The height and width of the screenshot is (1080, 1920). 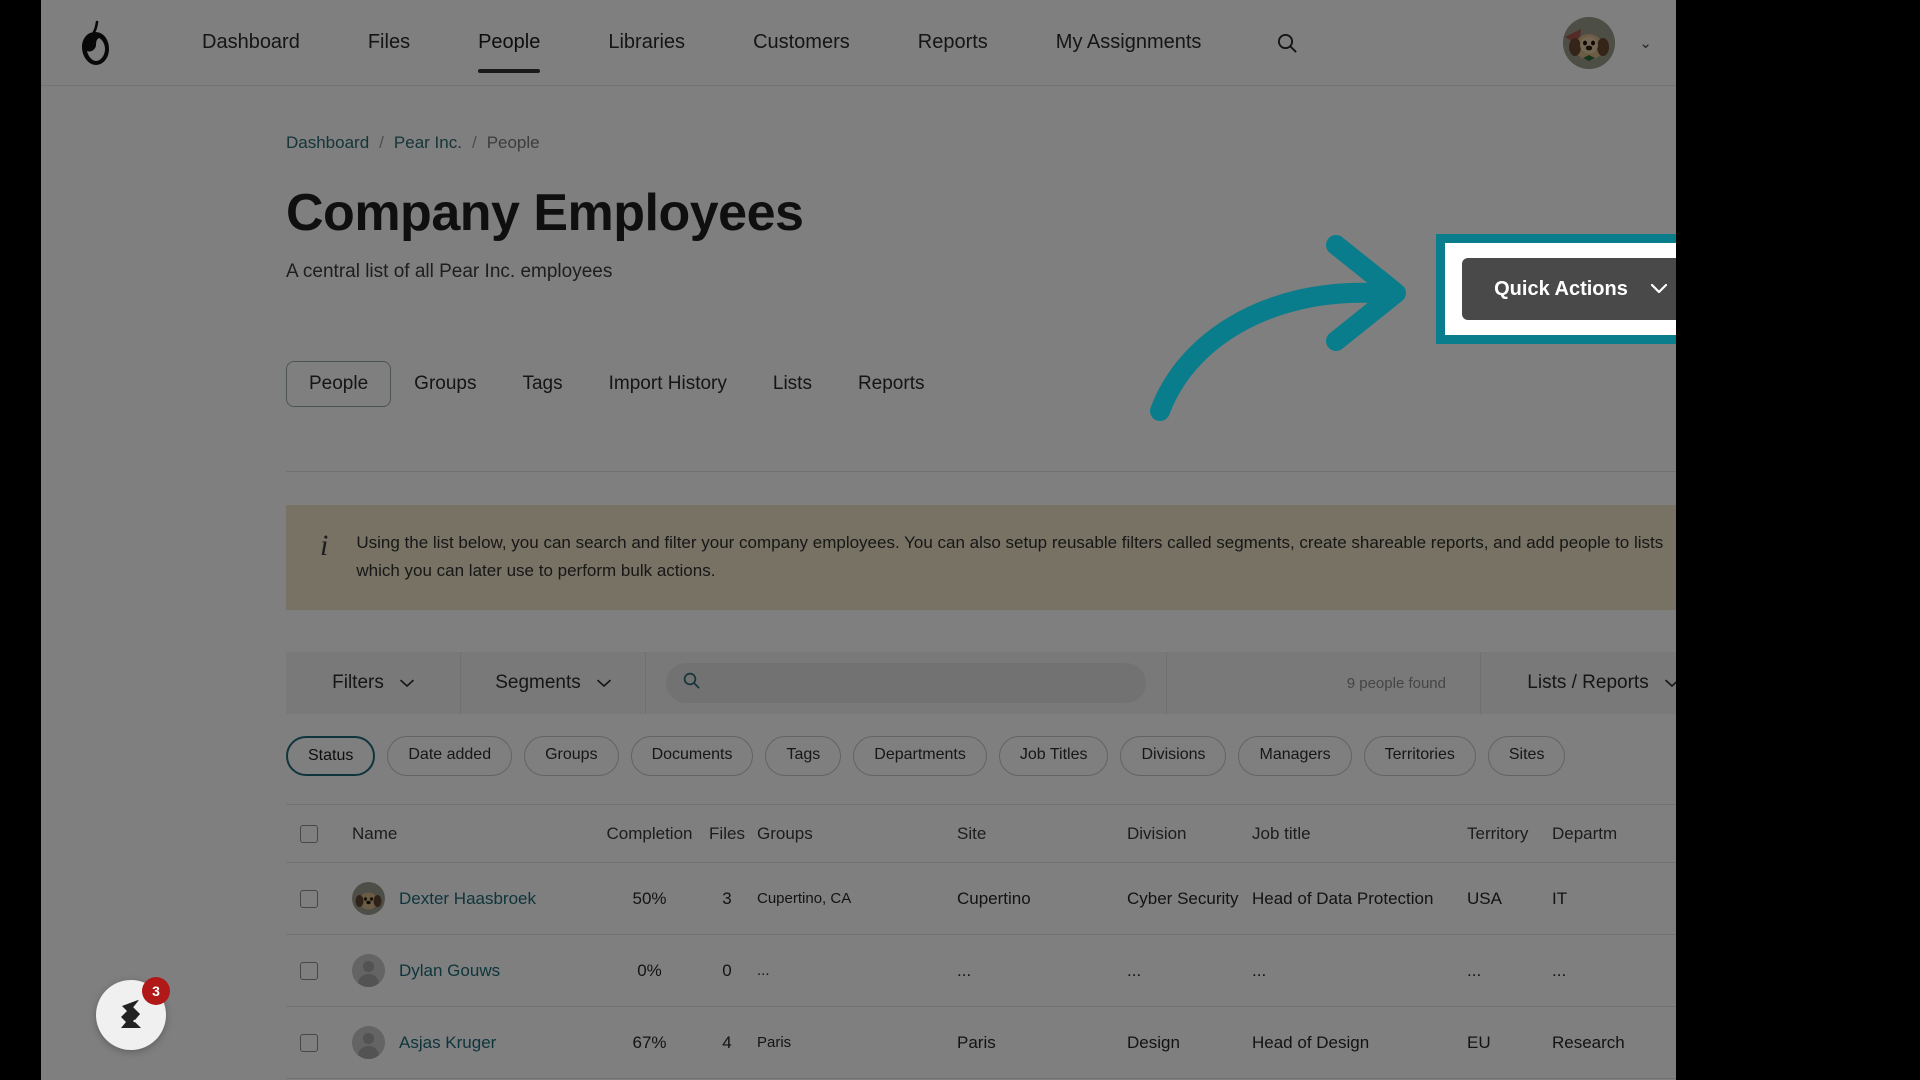 What do you see at coordinates (727, 970) in the screenshot?
I see `cell-files: 0` at bounding box center [727, 970].